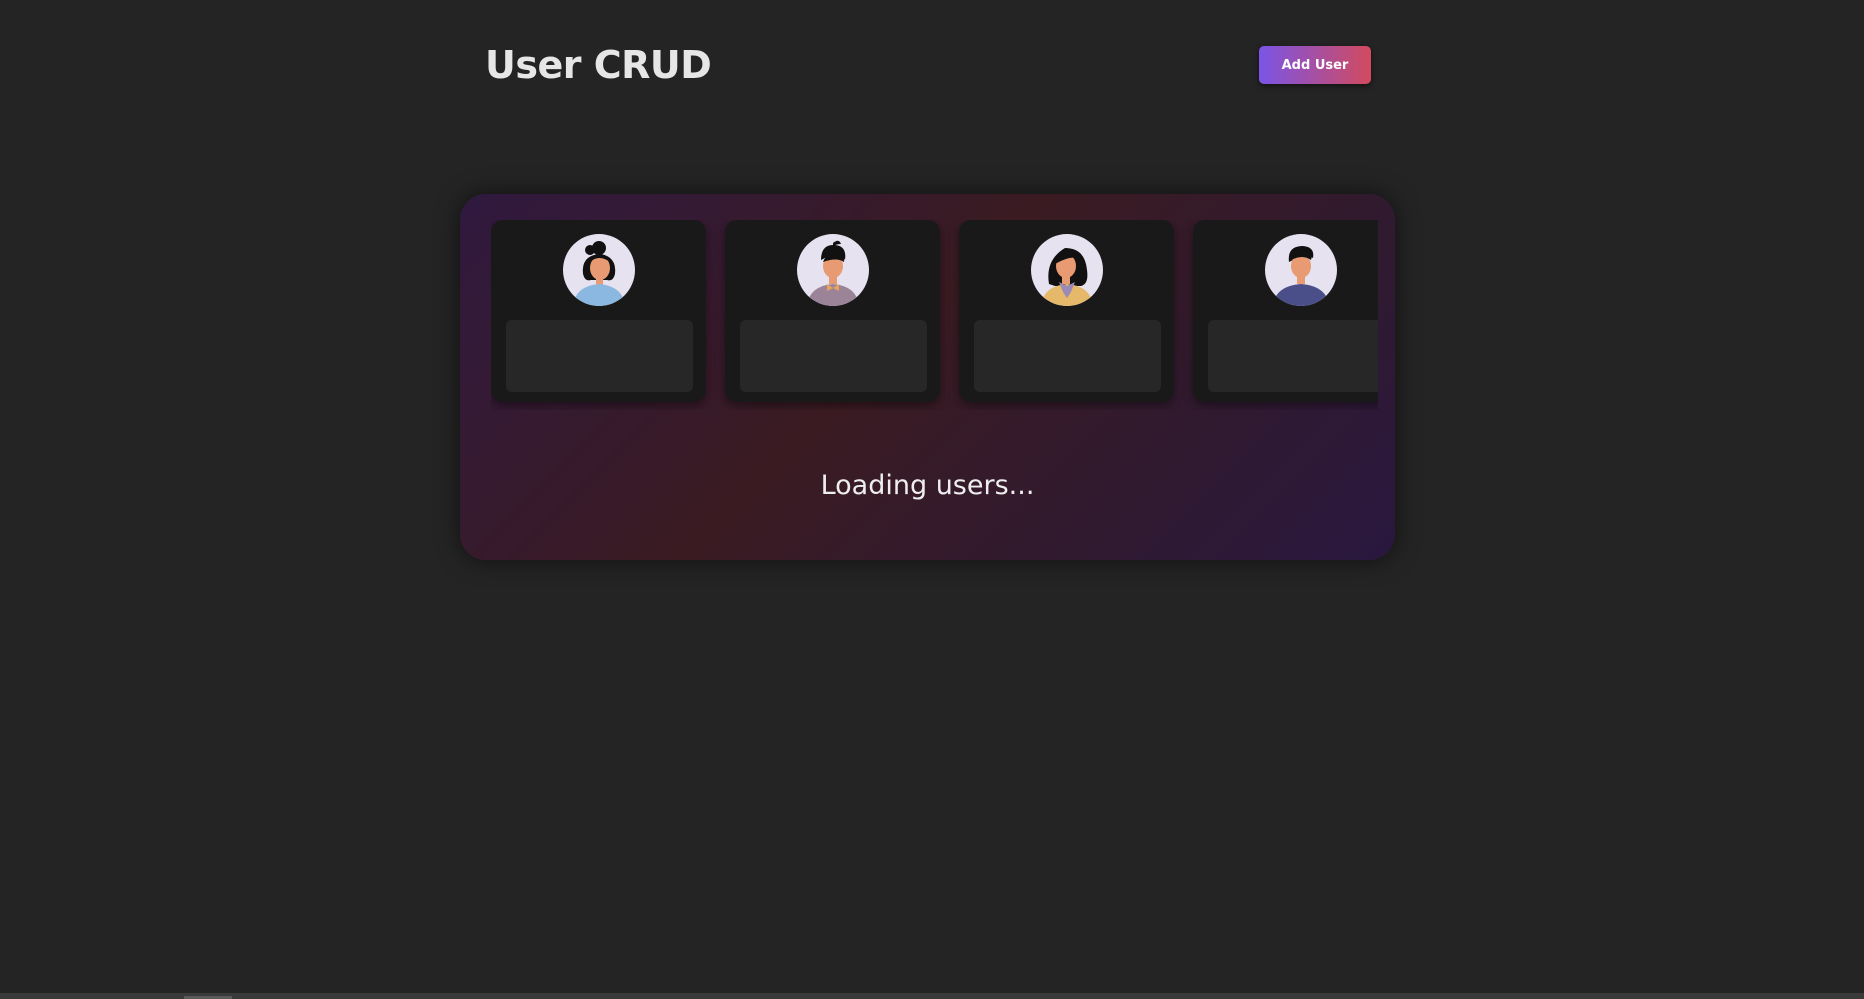 This screenshot has height=999, width=1864. I want to click on horizontal-scrollbar, so click(932, 996).